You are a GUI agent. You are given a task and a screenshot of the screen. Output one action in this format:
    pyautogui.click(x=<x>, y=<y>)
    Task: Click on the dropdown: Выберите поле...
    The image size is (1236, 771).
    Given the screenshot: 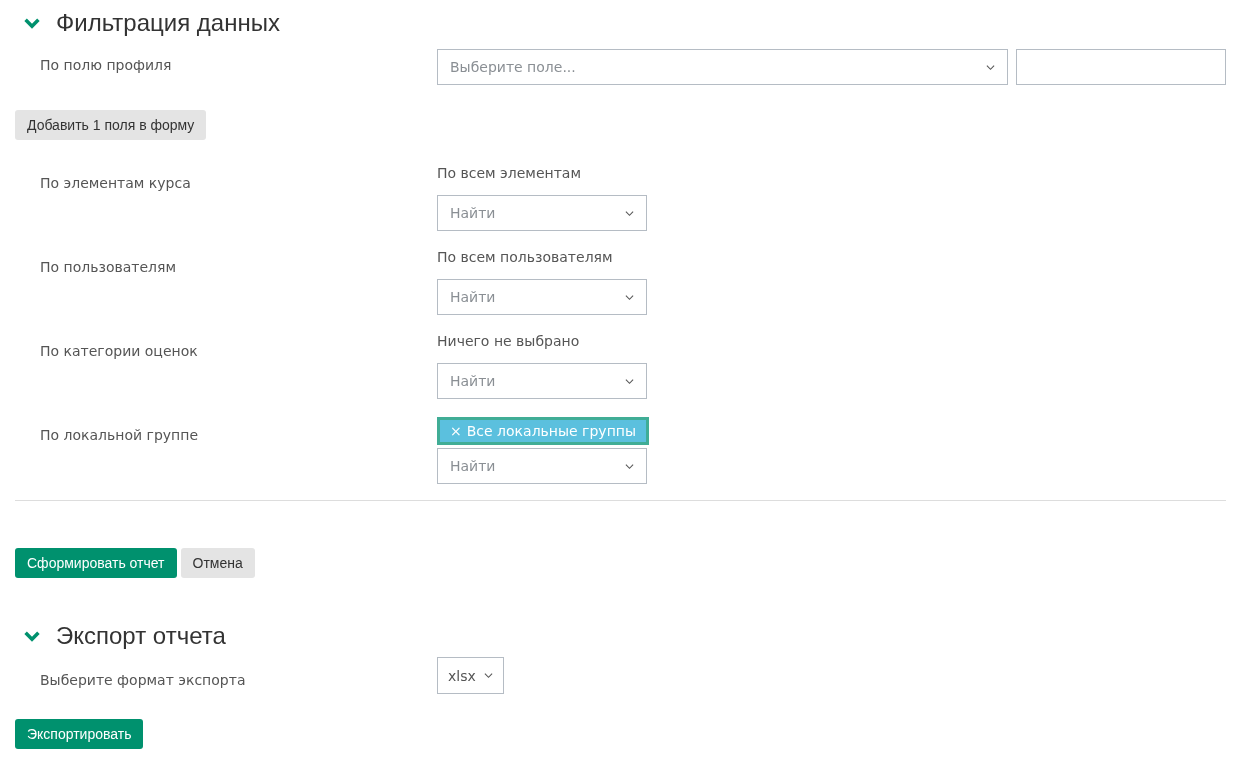 What is the action you would take?
    pyautogui.click(x=722, y=67)
    